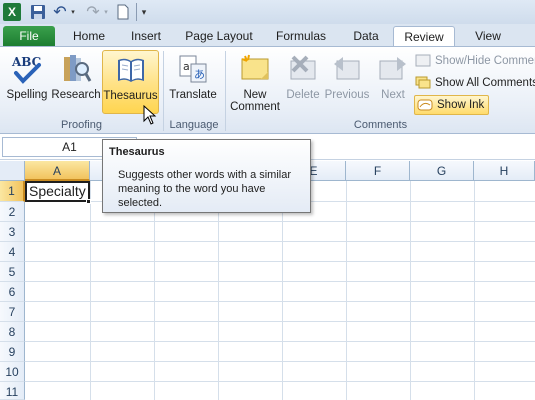 This screenshot has height=400, width=535. Describe the element at coordinates (12, 332) in the screenshot. I see `row-header-8: 8` at that location.